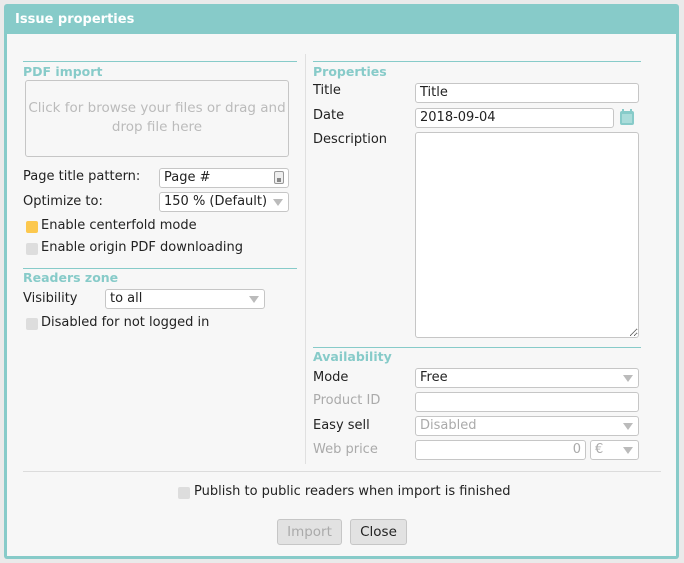  What do you see at coordinates (160, 268) in the screenshot?
I see `readers-zone-divider` at bounding box center [160, 268].